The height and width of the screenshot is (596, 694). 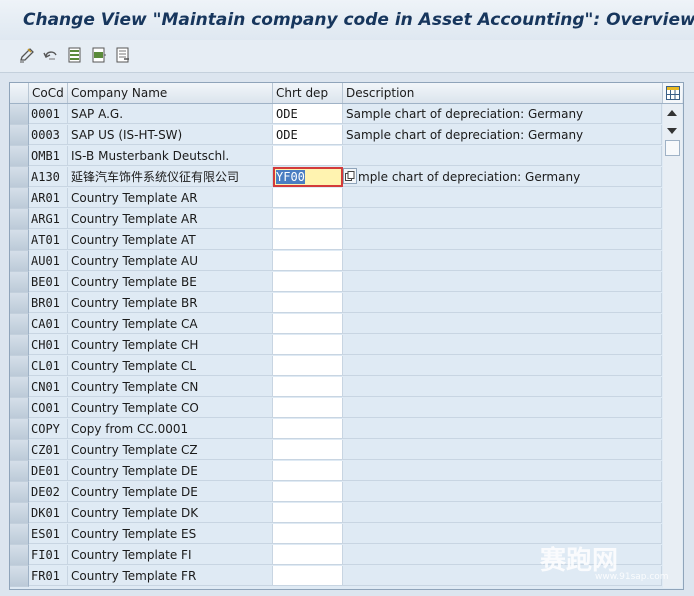 What do you see at coordinates (503, 93) in the screenshot?
I see `column-header-description: Description` at bounding box center [503, 93].